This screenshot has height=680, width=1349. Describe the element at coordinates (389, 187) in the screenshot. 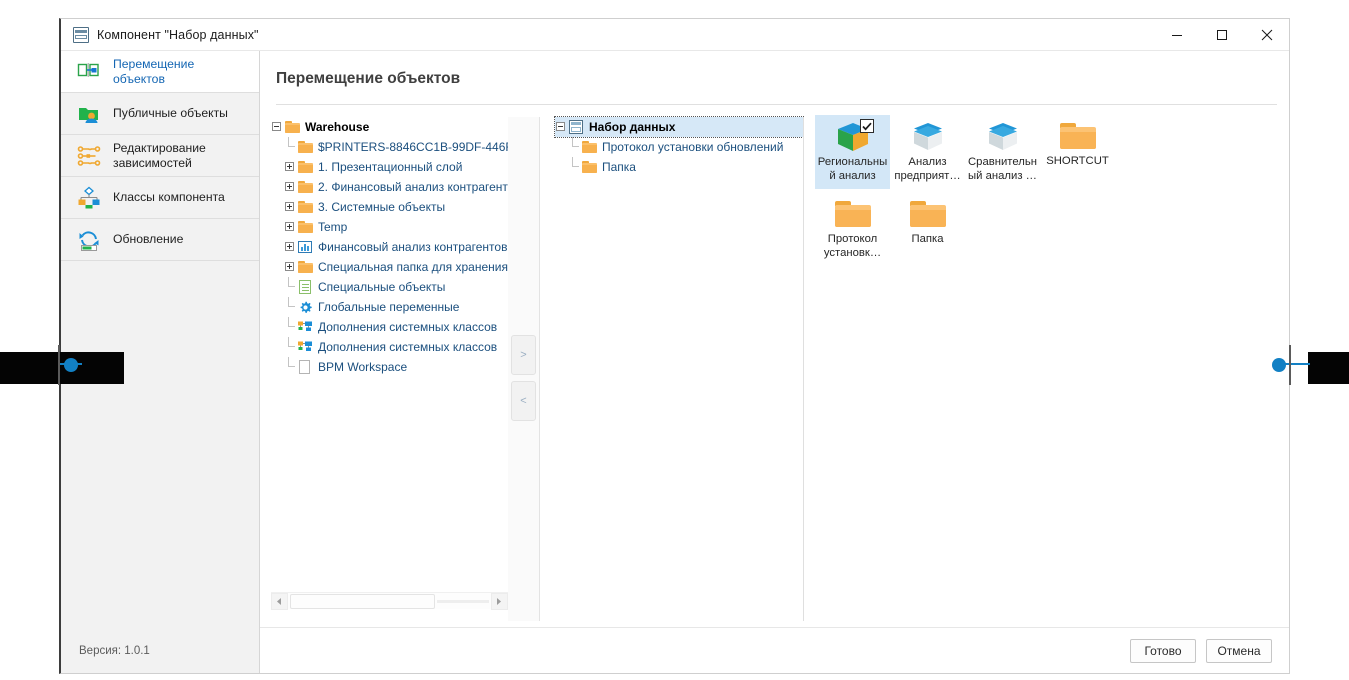

I see `tree-row: 2. Финансовый анализ контрагентов` at that location.